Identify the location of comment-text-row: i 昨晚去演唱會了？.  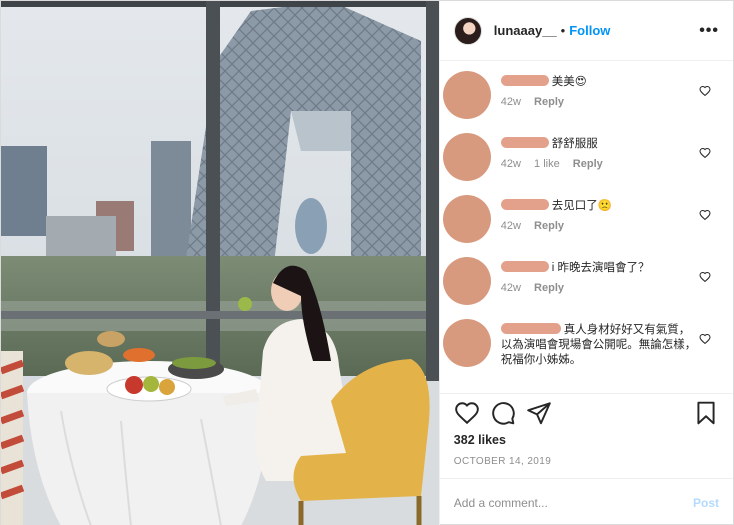
(595, 268).